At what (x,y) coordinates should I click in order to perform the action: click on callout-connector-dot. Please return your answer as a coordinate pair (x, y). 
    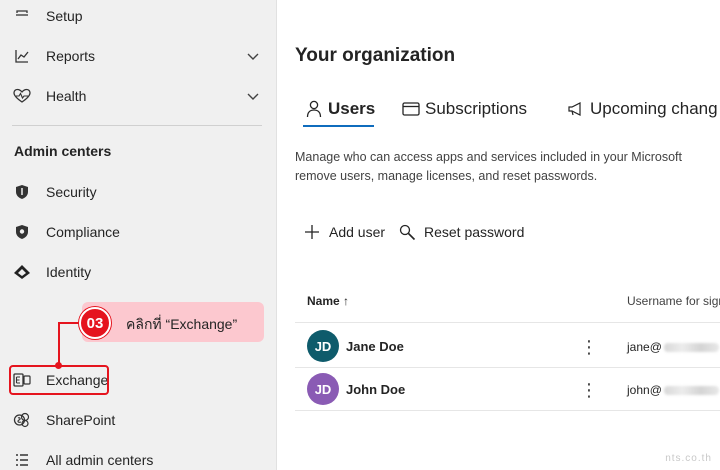
    Looking at the image, I should click on (58, 365).